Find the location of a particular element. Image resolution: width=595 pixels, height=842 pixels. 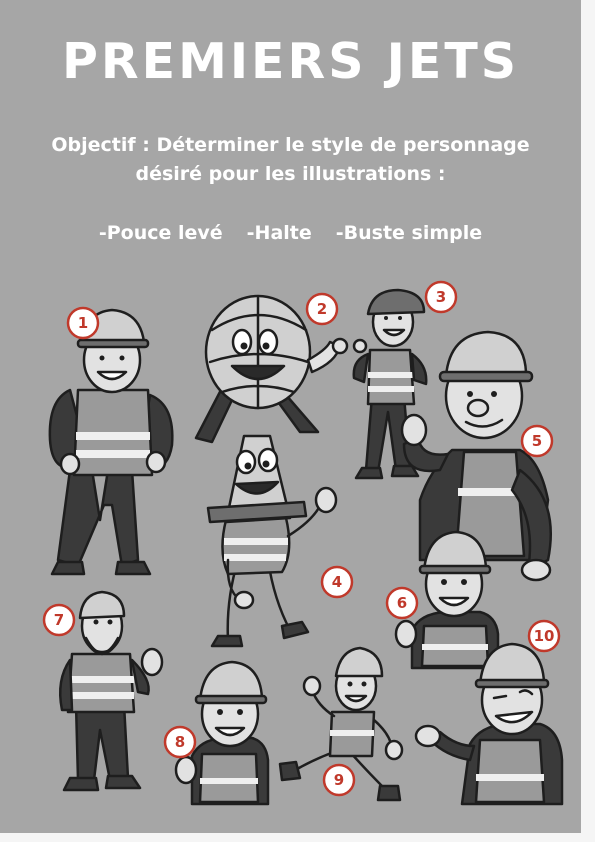

badge-5: 5 is located at coordinates (537, 441).